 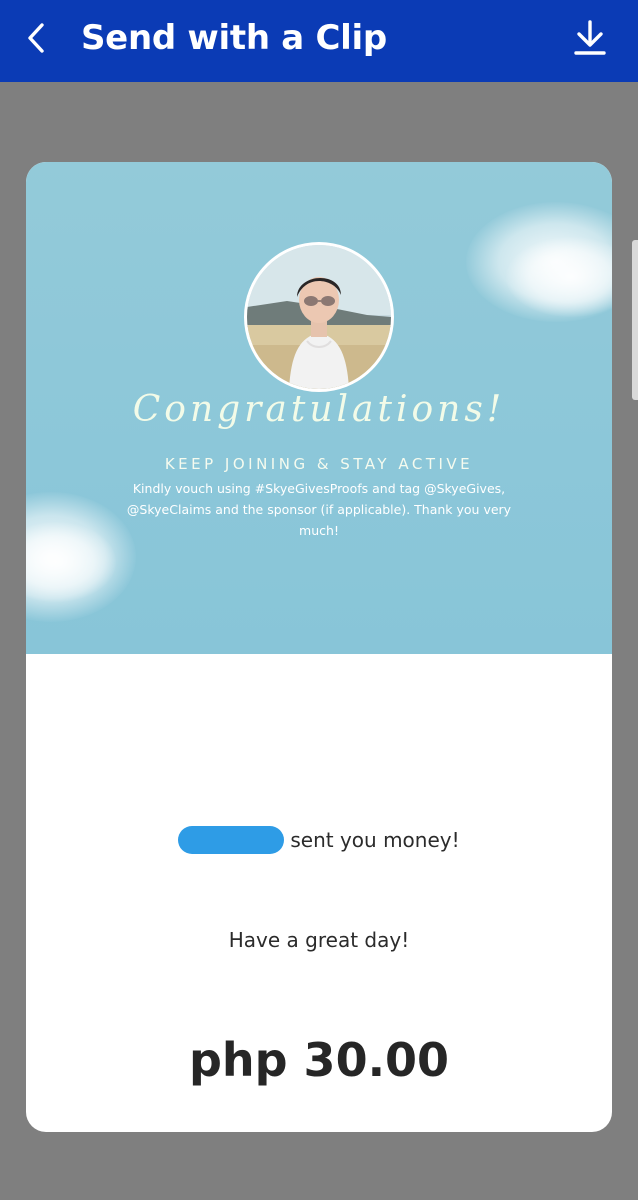 What do you see at coordinates (375, 840) in the screenshot?
I see `sent-money-text: sent you money!` at bounding box center [375, 840].